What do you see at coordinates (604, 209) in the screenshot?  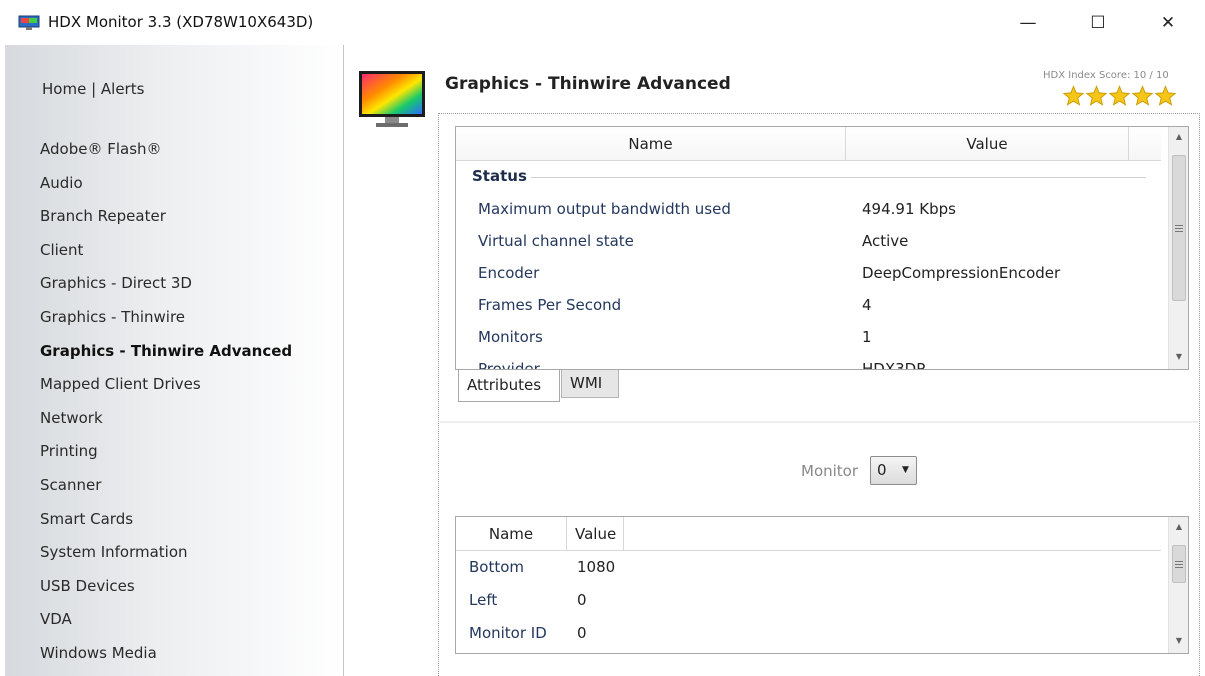 I see `row-name: Maximum output bandwidth used` at bounding box center [604, 209].